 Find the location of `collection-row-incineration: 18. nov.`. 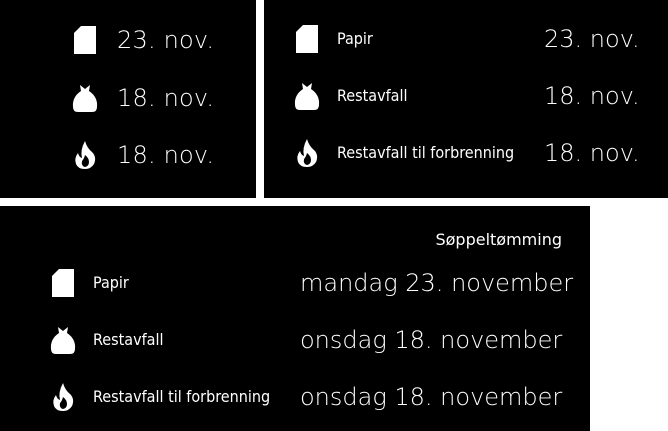

collection-row-incineration: 18. nov. is located at coordinates (128, 155).